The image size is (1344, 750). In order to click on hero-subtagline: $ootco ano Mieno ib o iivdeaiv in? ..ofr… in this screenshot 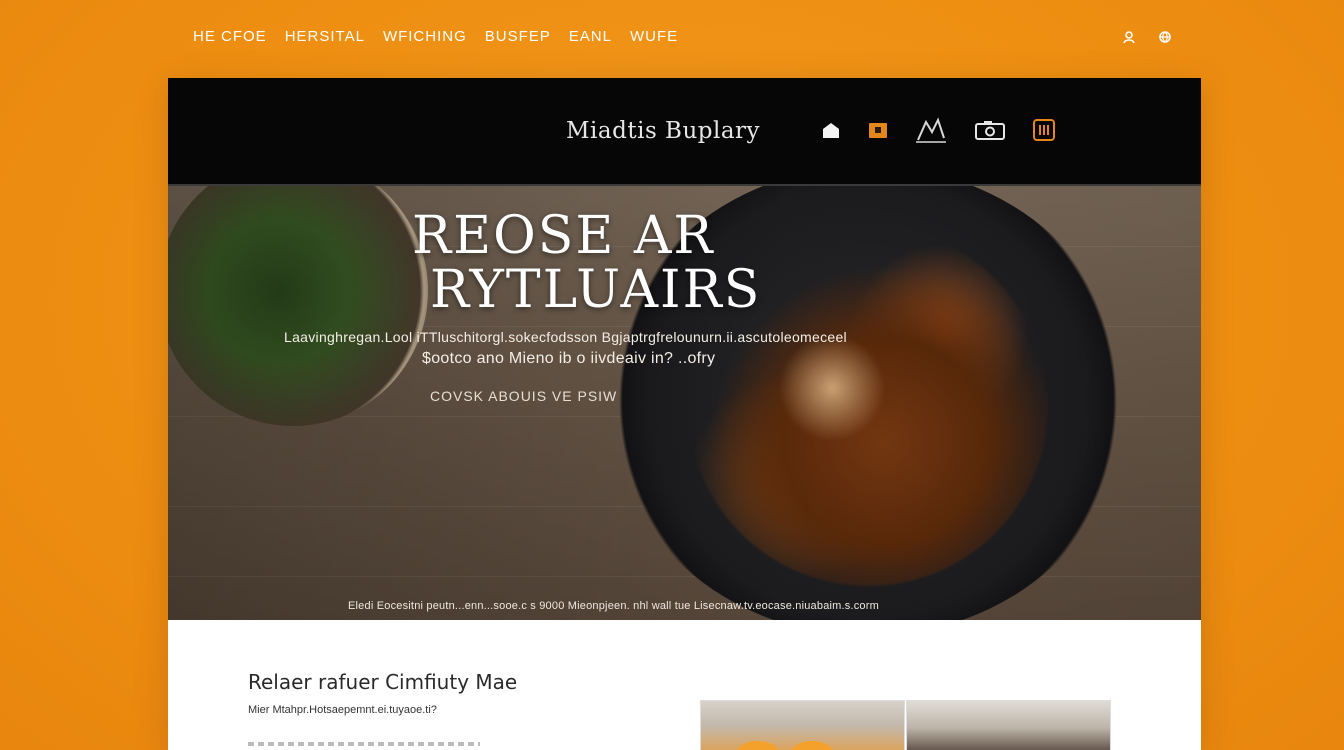, I will do `click(569, 358)`.